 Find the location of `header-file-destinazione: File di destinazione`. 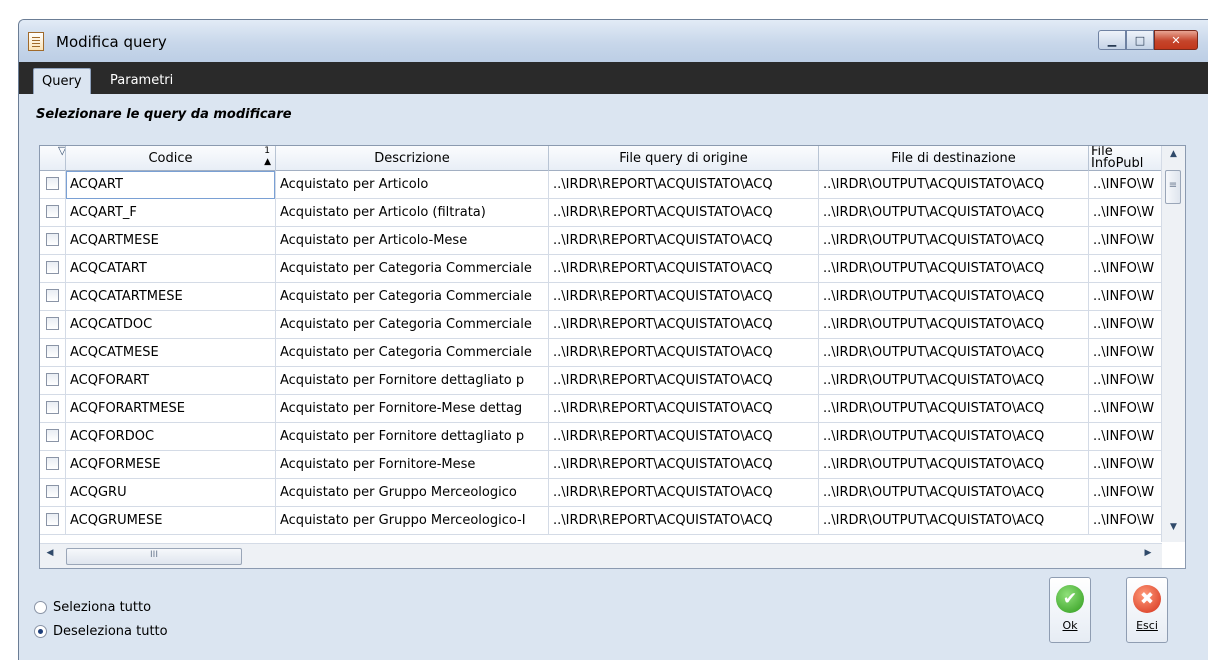

header-file-destinazione: File di destinazione is located at coordinates (954, 158).